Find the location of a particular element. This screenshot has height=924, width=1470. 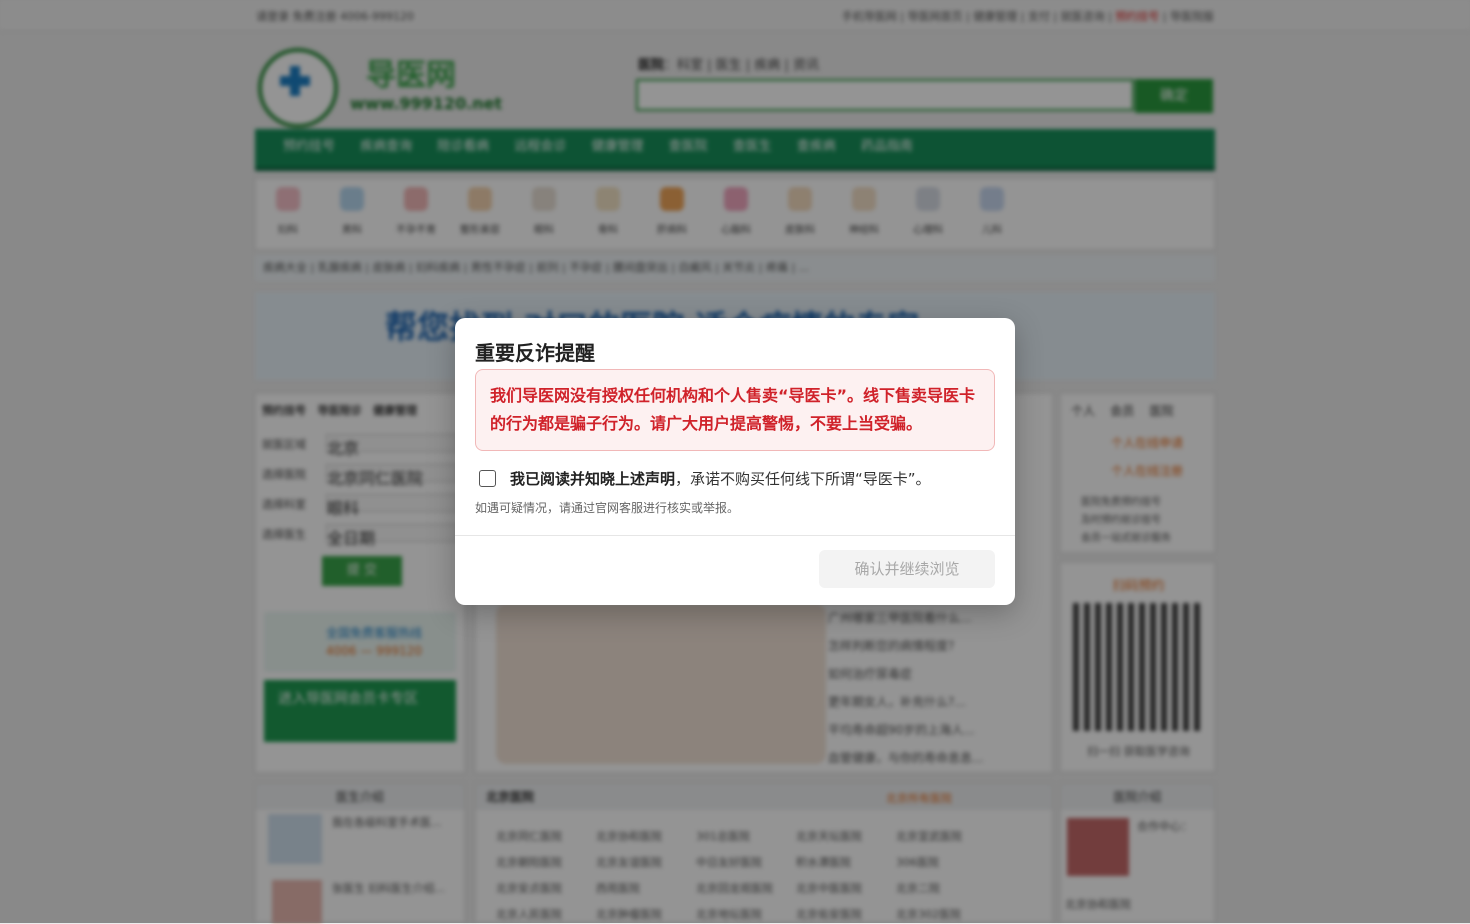

confirm-continue-button: 确认并继续浏览 is located at coordinates (907, 569).